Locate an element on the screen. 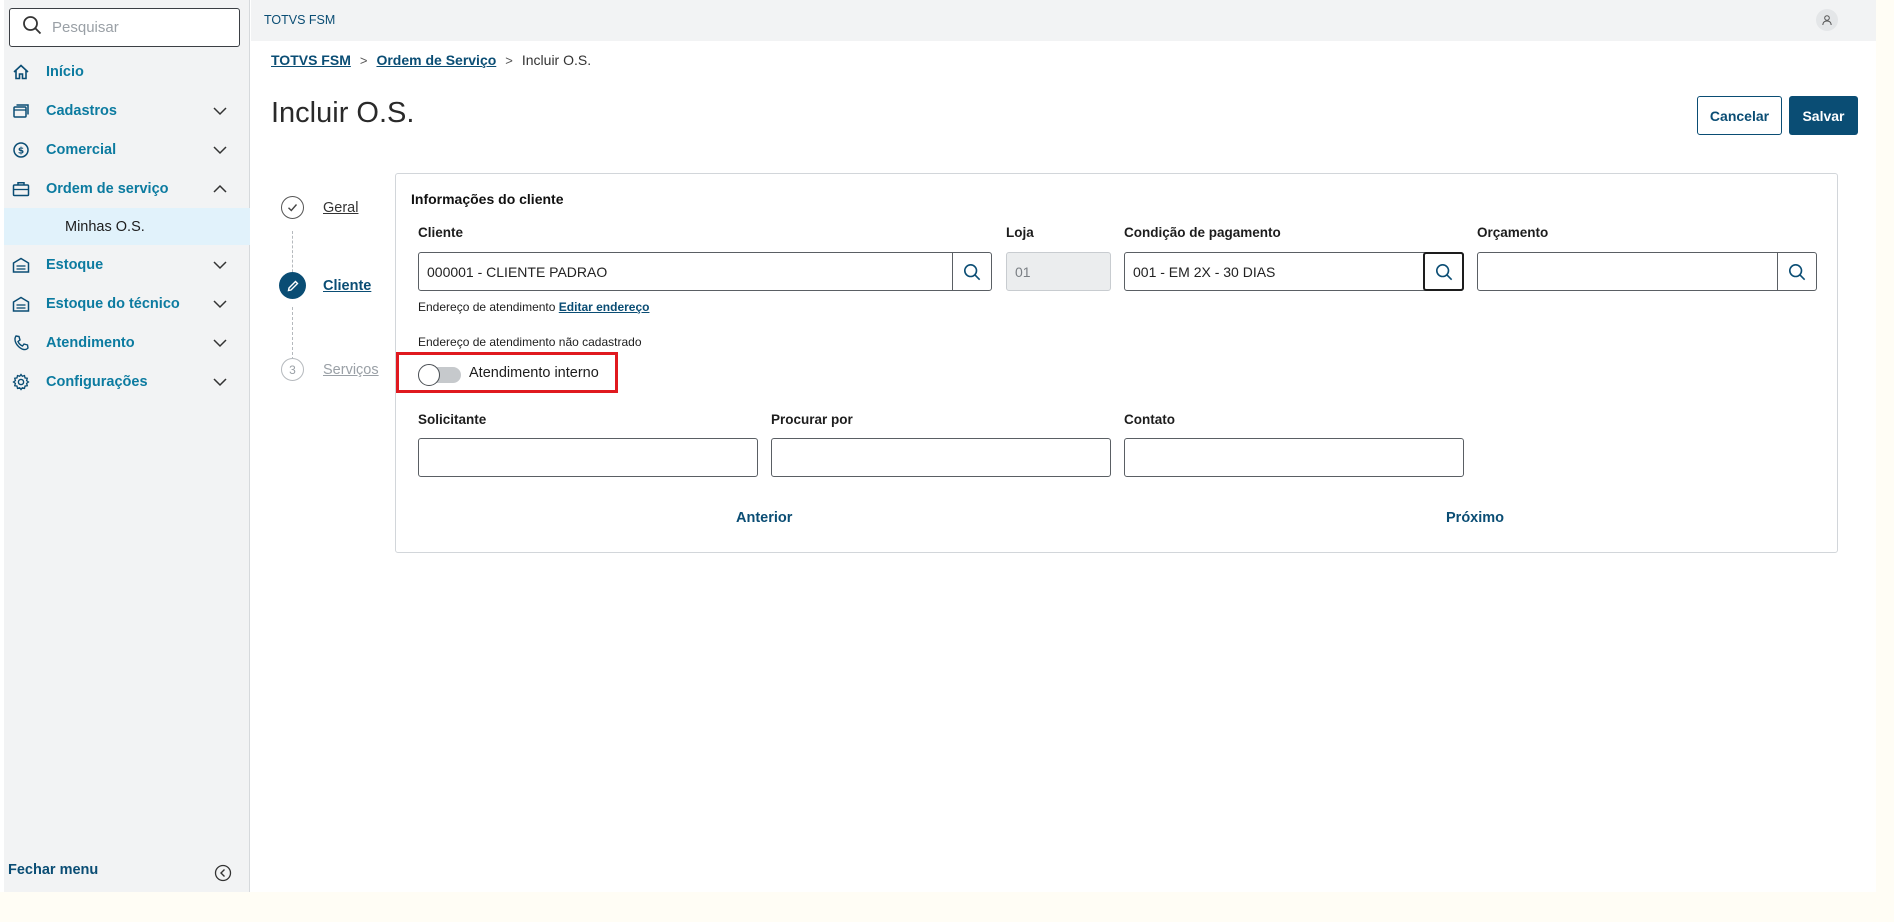 Image resolution: width=1894 pixels, height=922 pixels. stepper-connector is located at coordinates (292, 254).